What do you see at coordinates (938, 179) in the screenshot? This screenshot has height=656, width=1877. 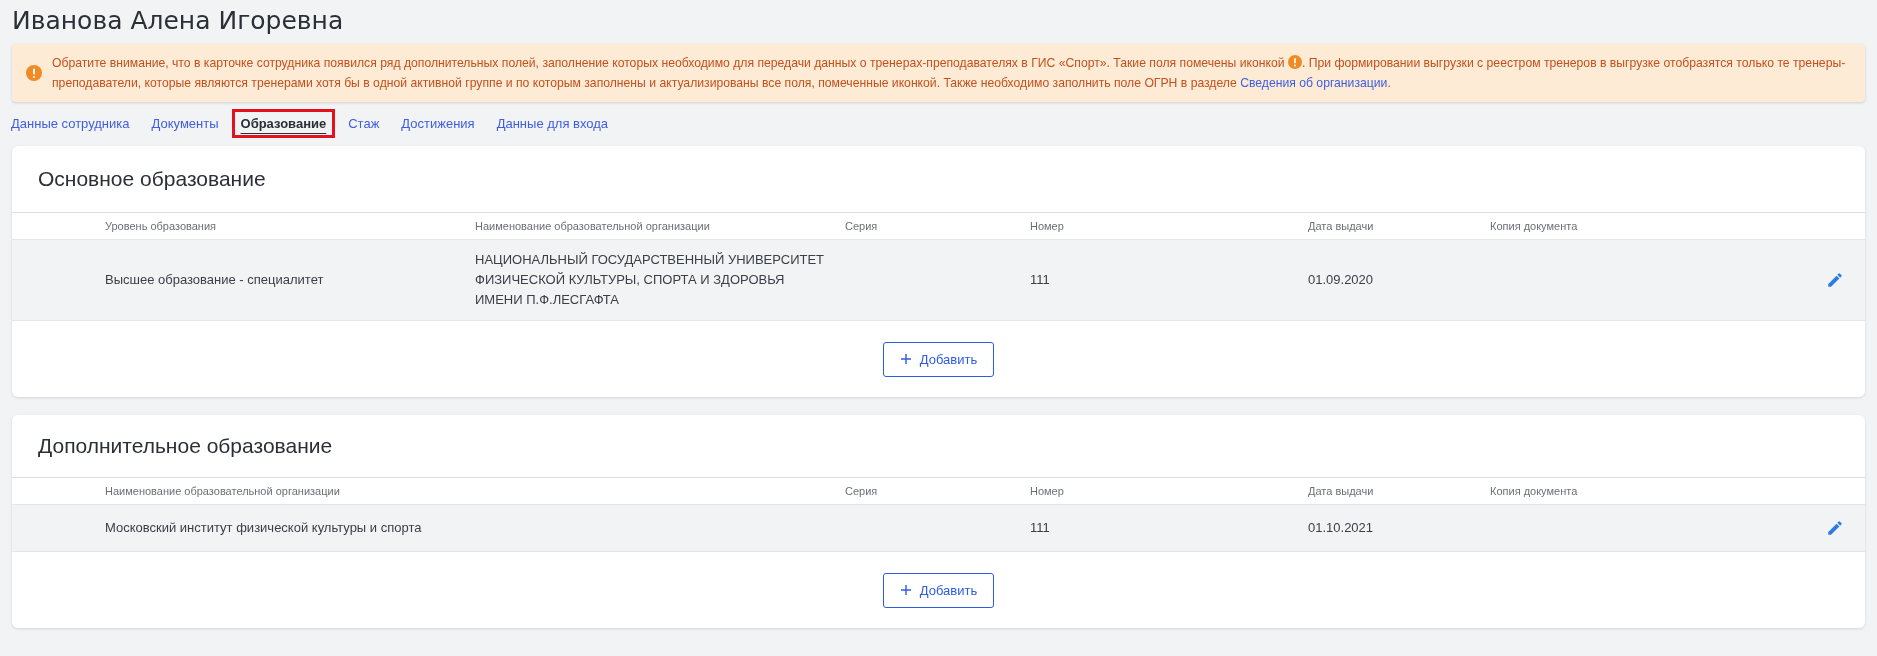 I see `section-title: Основное образование` at bounding box center [938, 179].